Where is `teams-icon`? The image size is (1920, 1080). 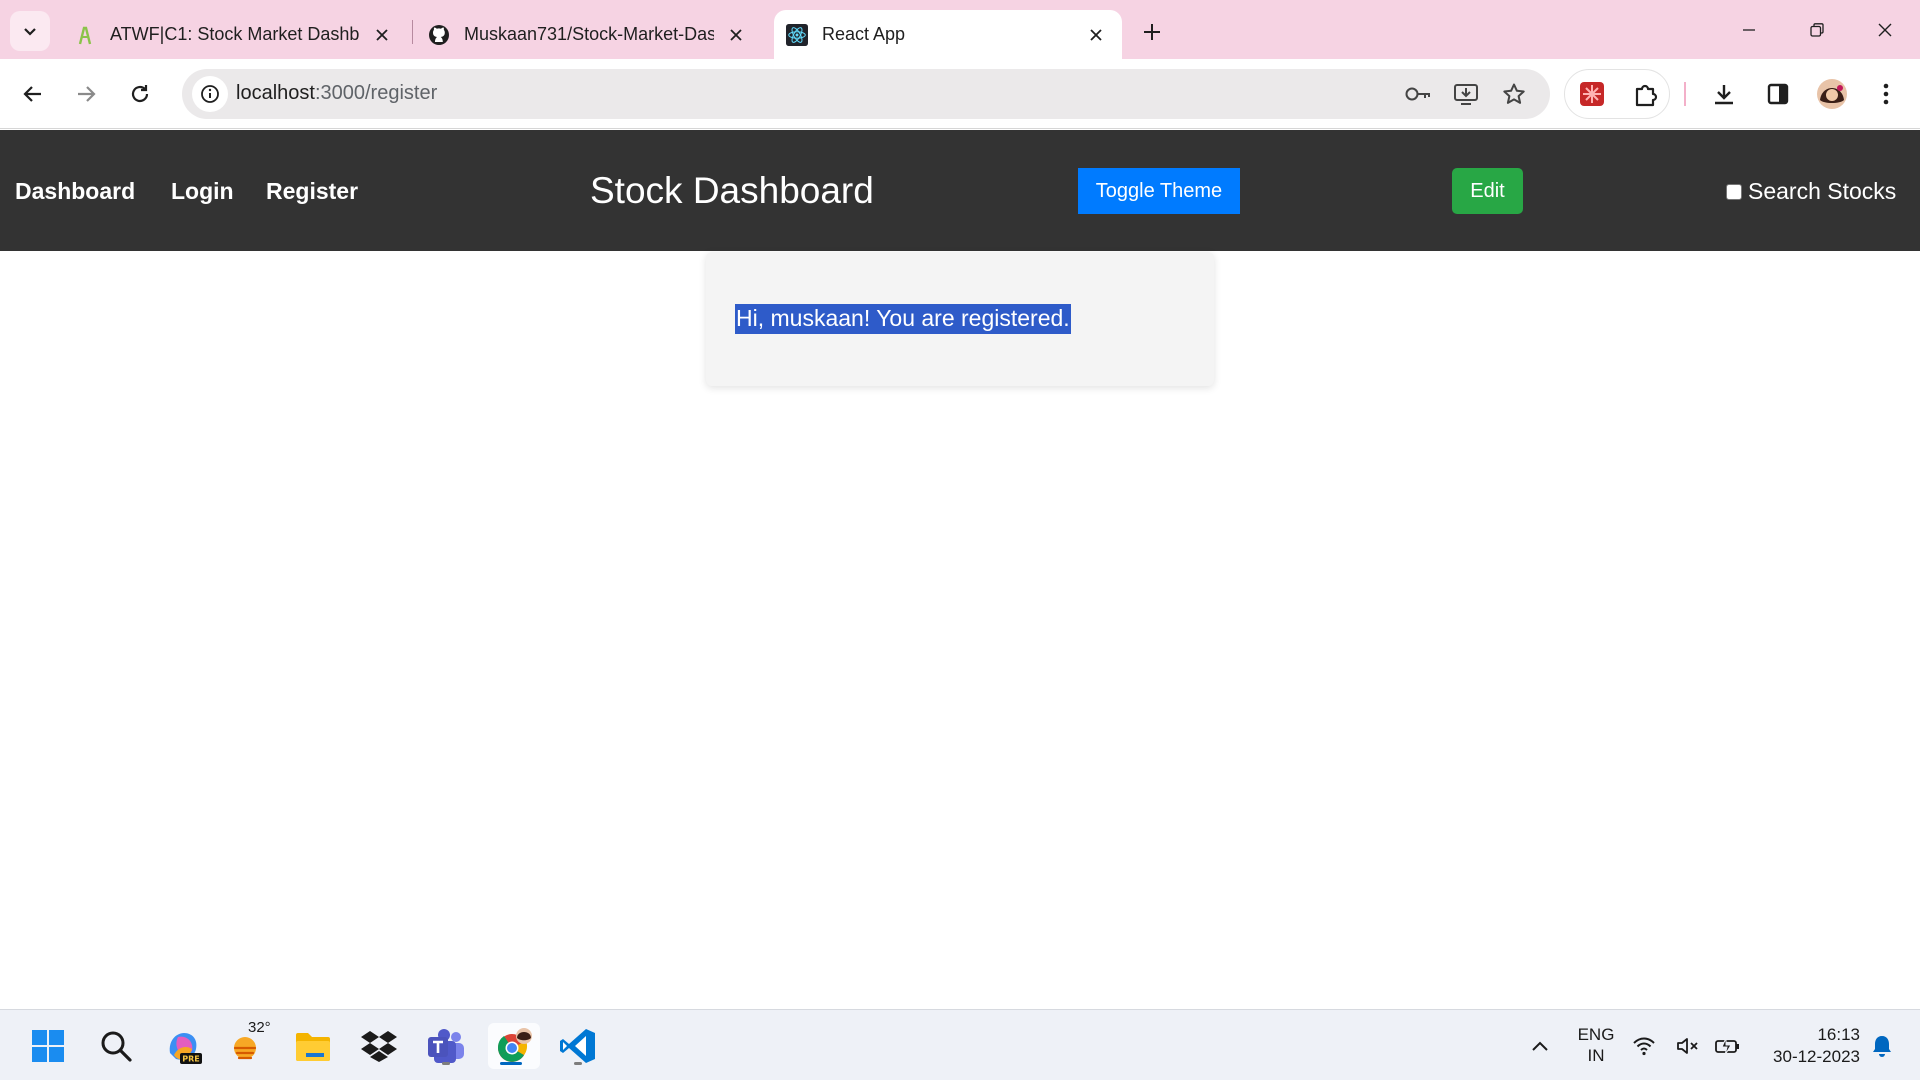
teams-icon is located at coordinates (446, 1046).